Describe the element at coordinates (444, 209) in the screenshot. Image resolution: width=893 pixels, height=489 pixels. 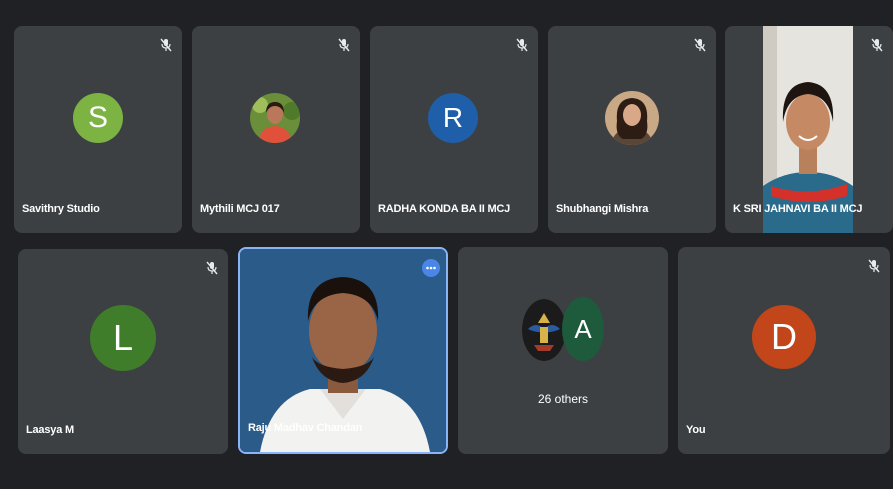
I see `participant-name: RADHA KONDA BA II MCJ` at that location.